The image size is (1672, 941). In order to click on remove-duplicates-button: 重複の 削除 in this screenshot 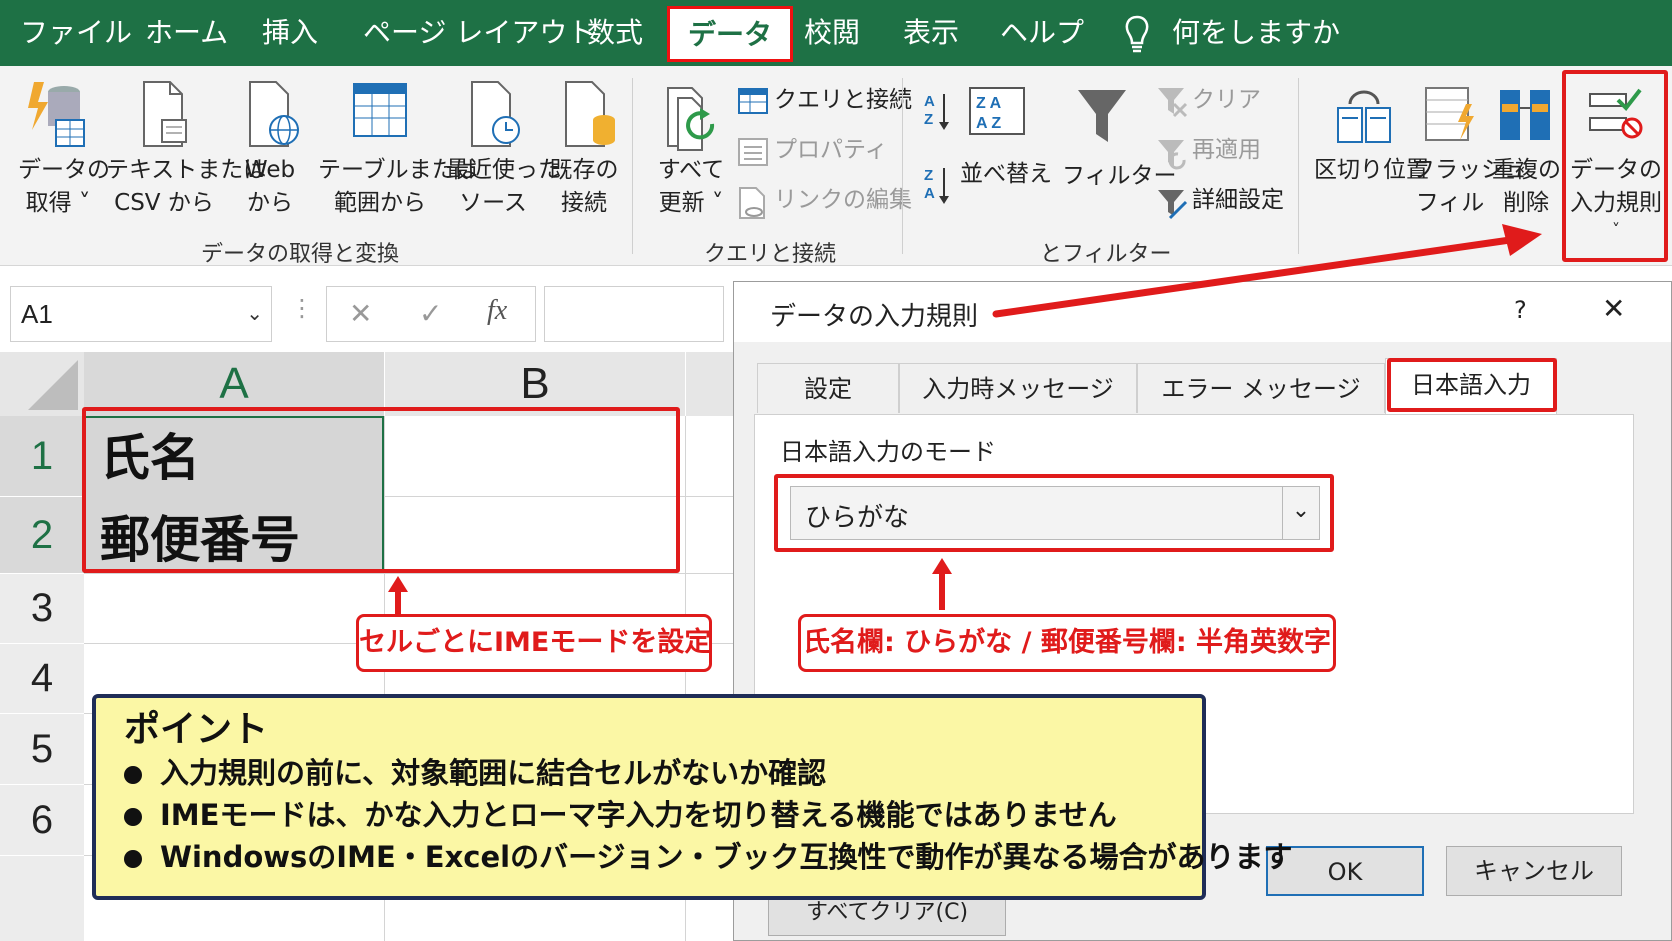, I will do `click(1526, 187)`.